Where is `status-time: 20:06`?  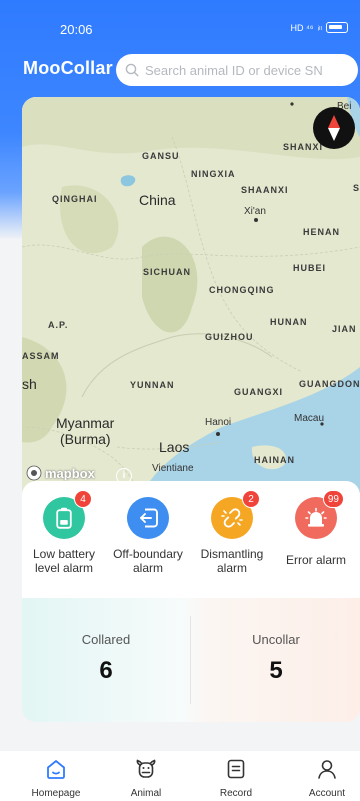 status-time: 20:06 is located at coordinates (76, 29).